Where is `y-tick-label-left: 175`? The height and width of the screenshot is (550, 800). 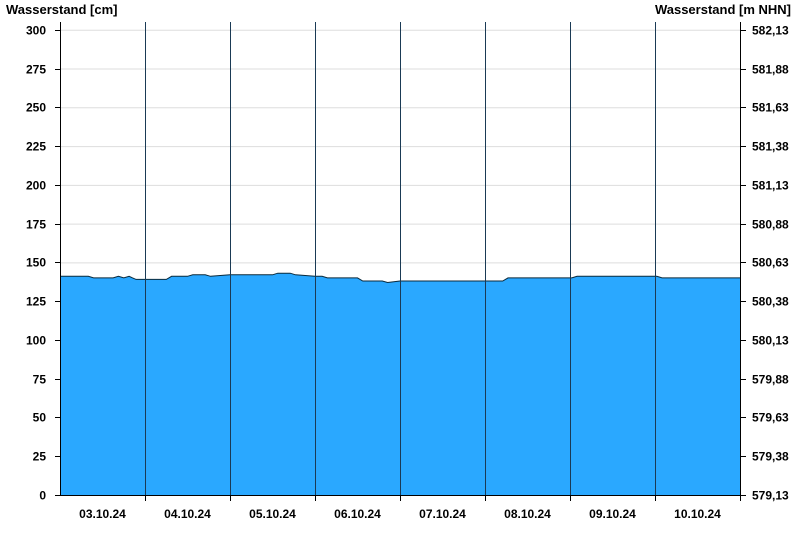 y-tick-label-left: 175 is located at coordinates (36, 225).